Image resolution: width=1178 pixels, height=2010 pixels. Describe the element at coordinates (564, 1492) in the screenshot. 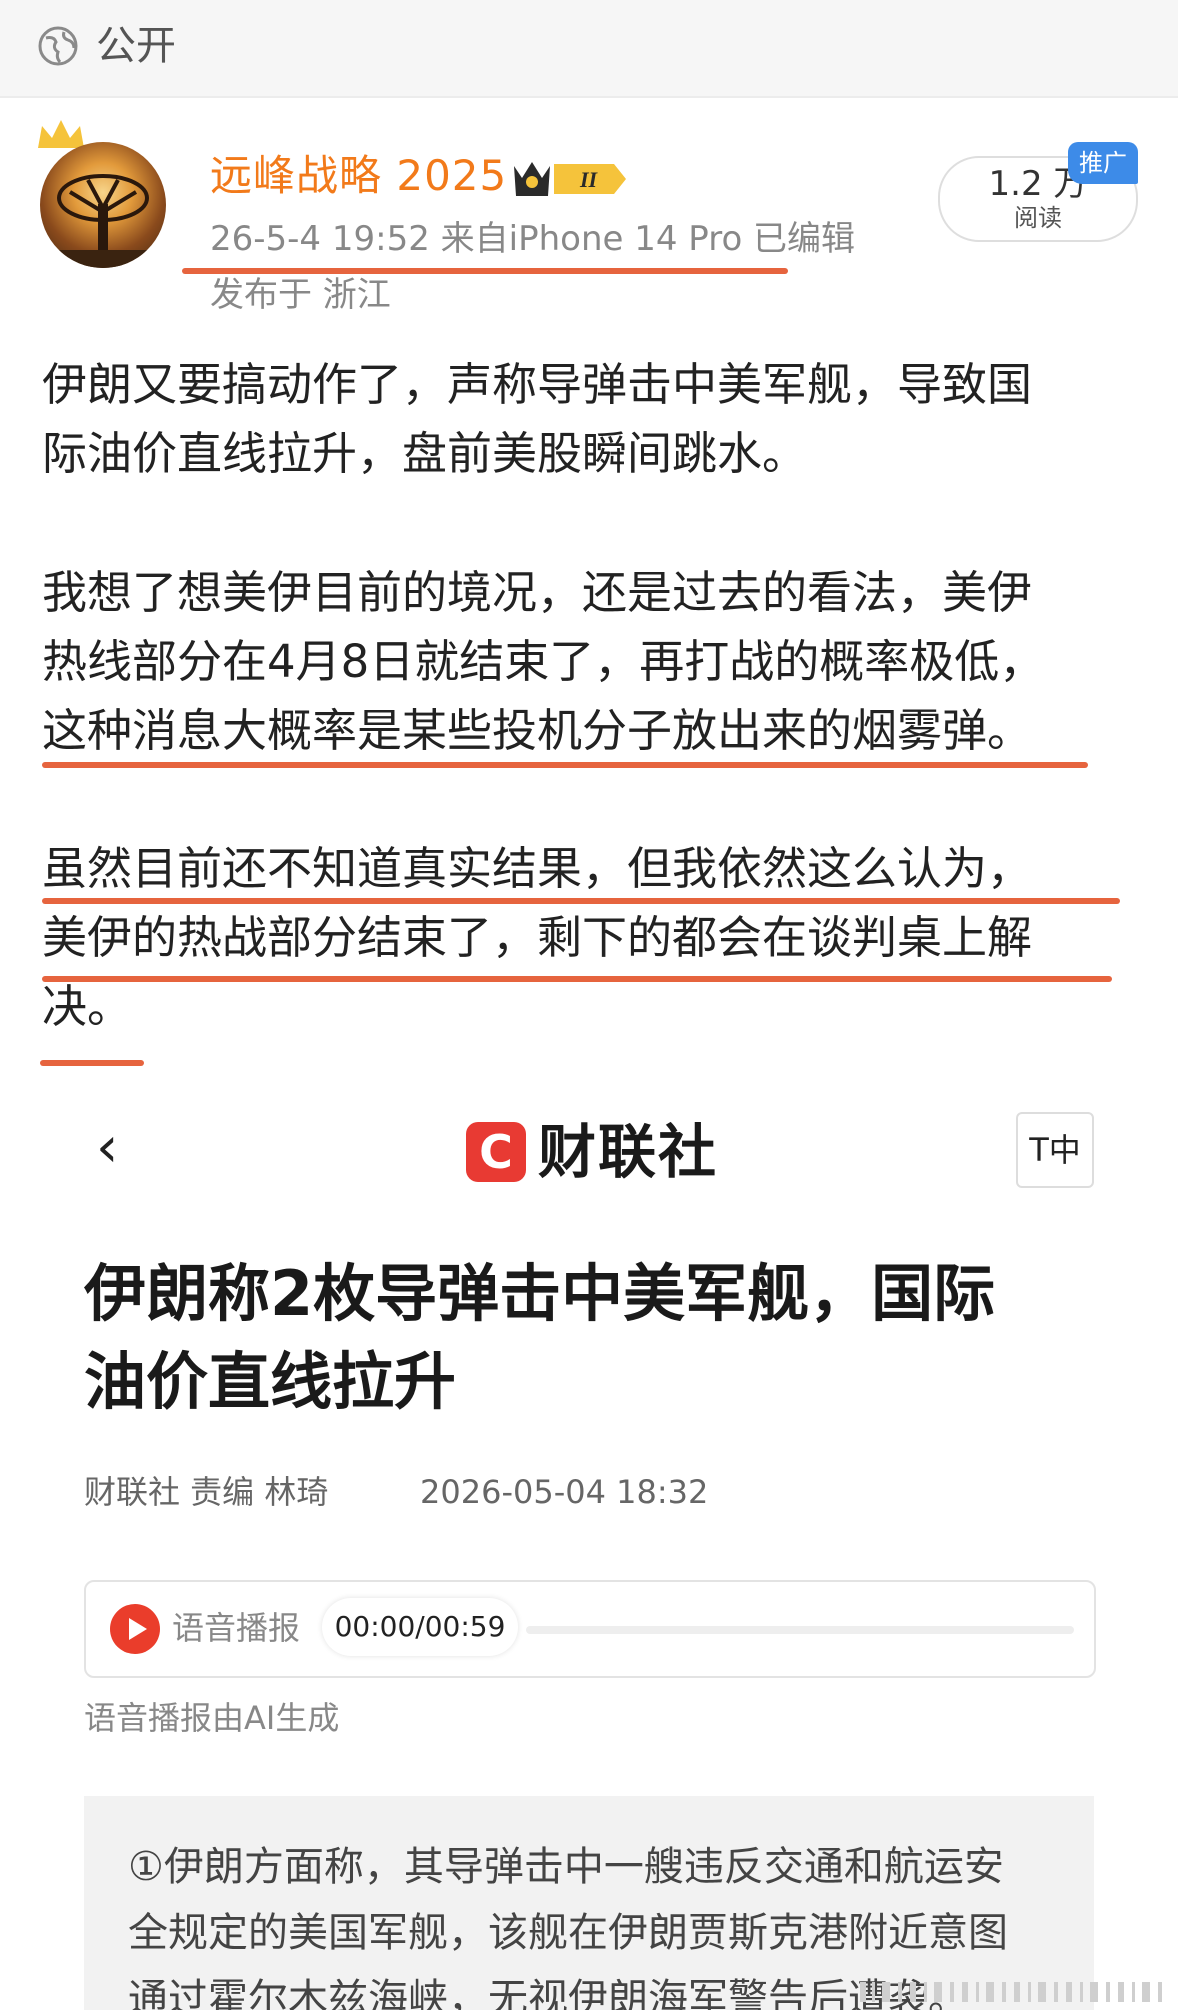

I see `article-date: 2026-05-04 18:32` at that location.